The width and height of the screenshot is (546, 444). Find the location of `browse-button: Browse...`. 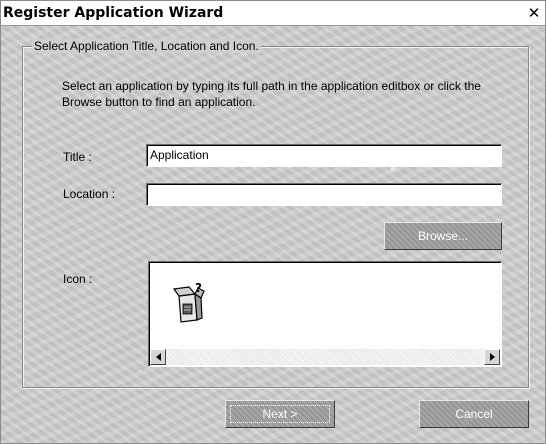

browse-button: Browse... is located at coordinates (443, 236).